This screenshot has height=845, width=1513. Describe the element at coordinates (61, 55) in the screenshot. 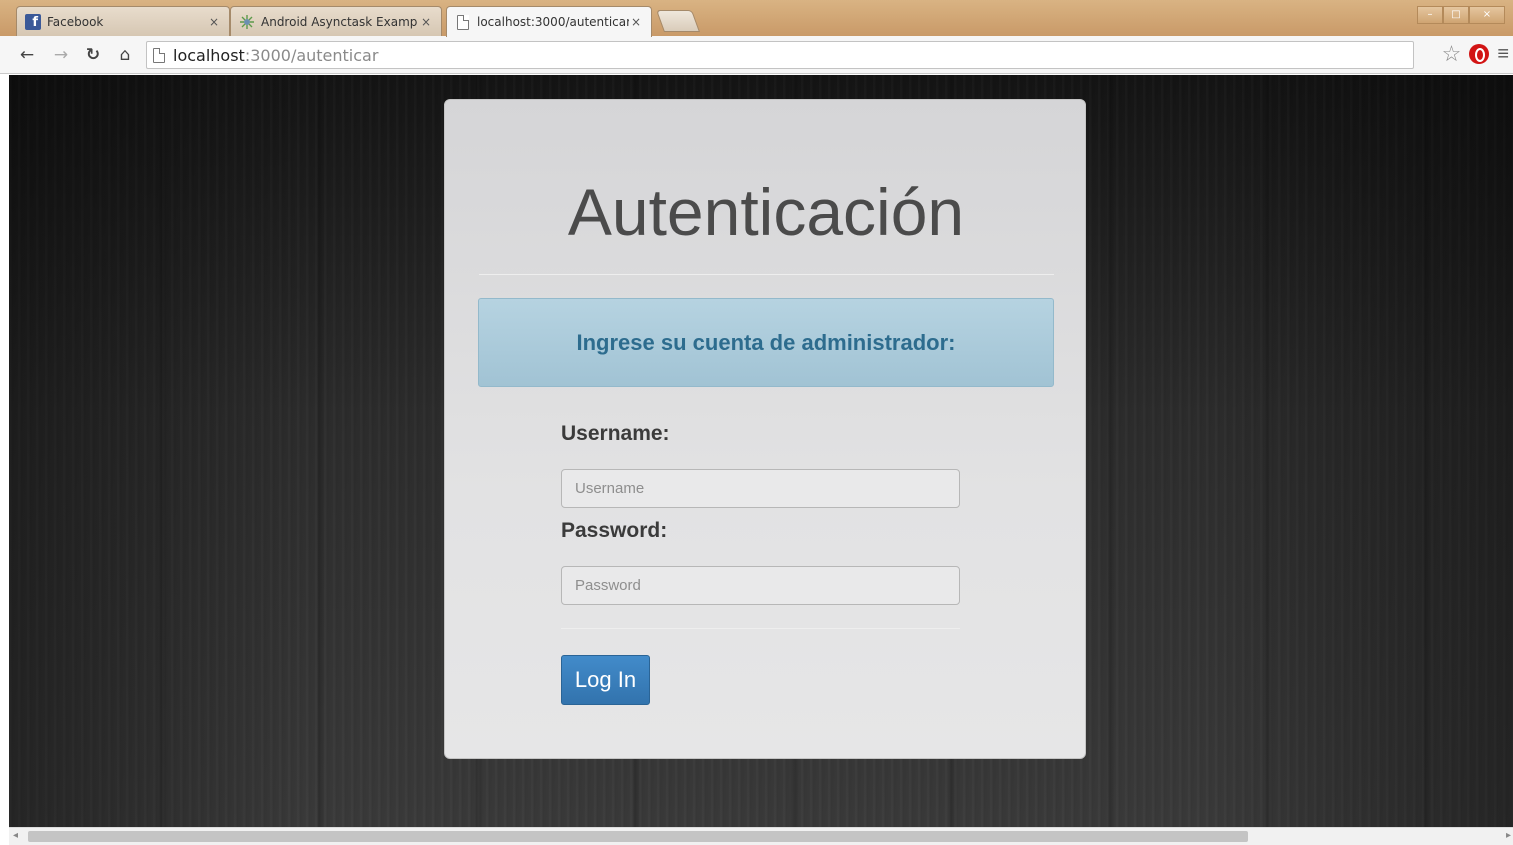

I see `forward-arrow-icon: →` at that location.